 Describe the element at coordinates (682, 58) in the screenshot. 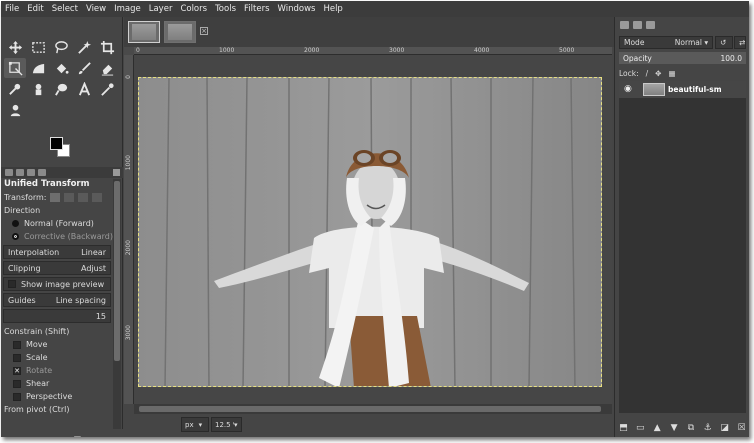

I see `opacity-slider: Opacity 100.0` at that location.